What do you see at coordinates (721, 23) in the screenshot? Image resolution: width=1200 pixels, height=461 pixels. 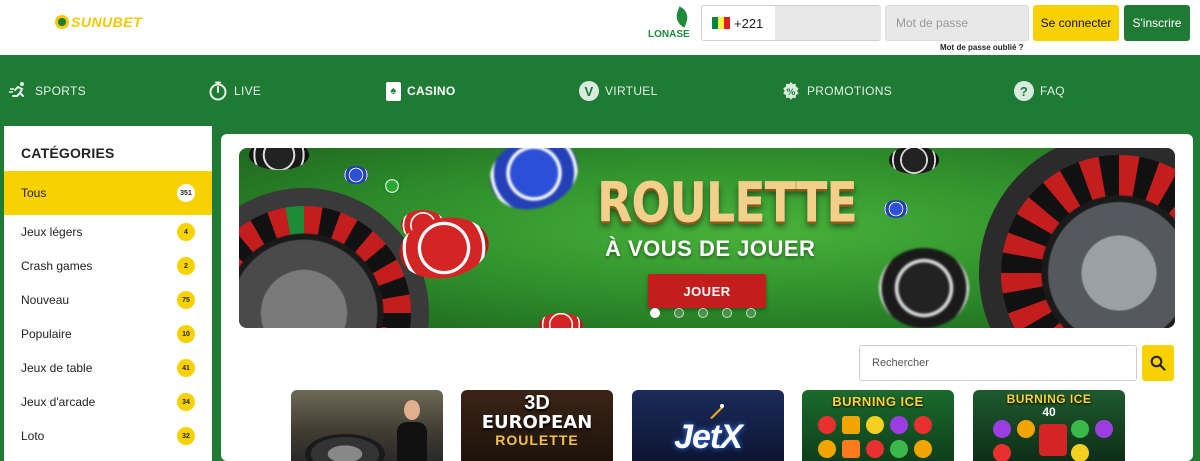 I see `senegal-flag-icon` at bounding box center [721, 23].